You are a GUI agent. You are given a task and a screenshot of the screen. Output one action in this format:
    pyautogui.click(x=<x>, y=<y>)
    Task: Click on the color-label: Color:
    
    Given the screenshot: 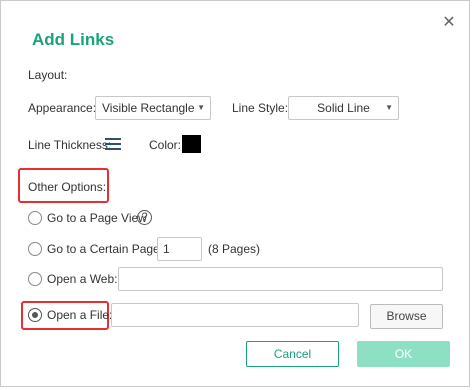 What is the action you would take?
    pyautogui.click(x=165, y=145)
    